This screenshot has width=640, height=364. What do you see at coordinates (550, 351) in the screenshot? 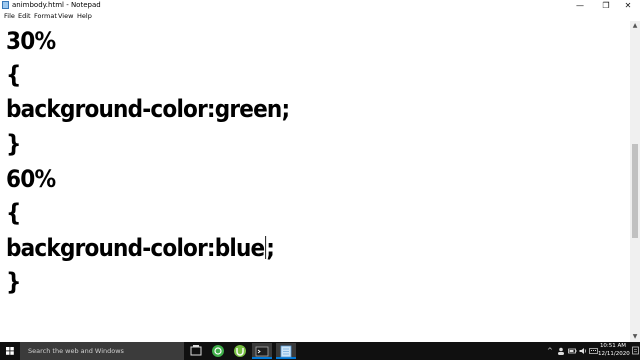
I see `tray-chevron-icon: ^` at bounding box center [550, 351].